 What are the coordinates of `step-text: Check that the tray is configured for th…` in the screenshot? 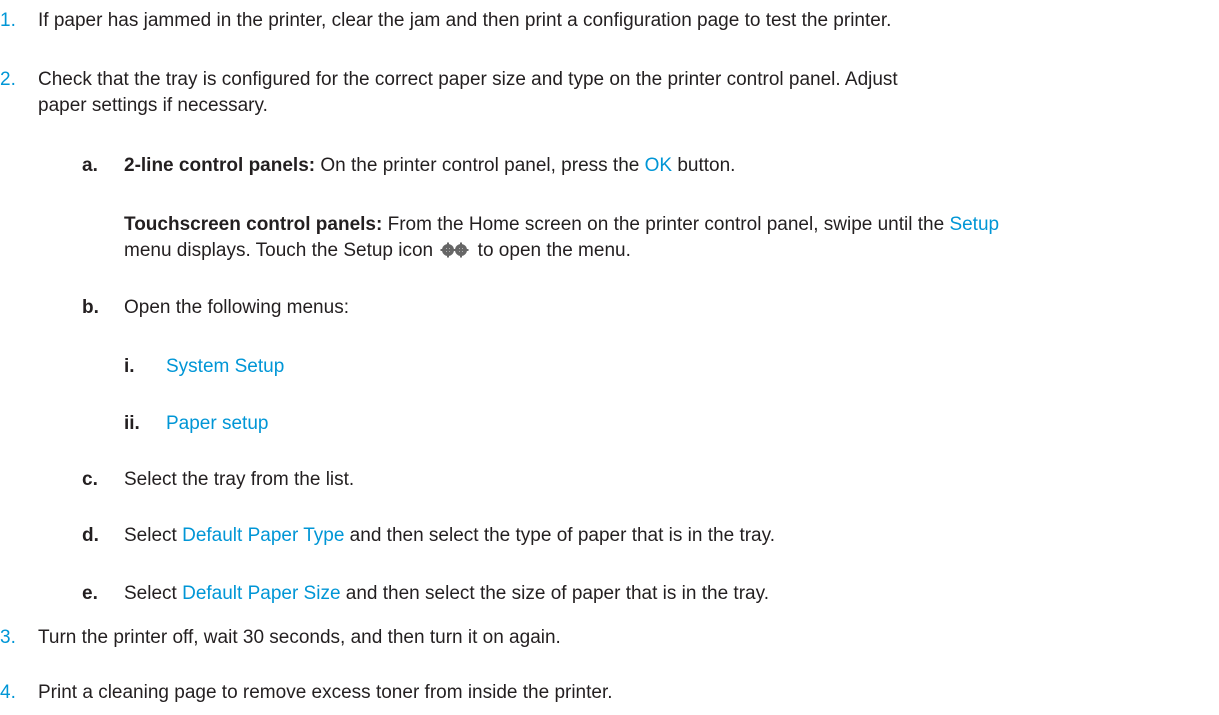 It's located at (623, 93).